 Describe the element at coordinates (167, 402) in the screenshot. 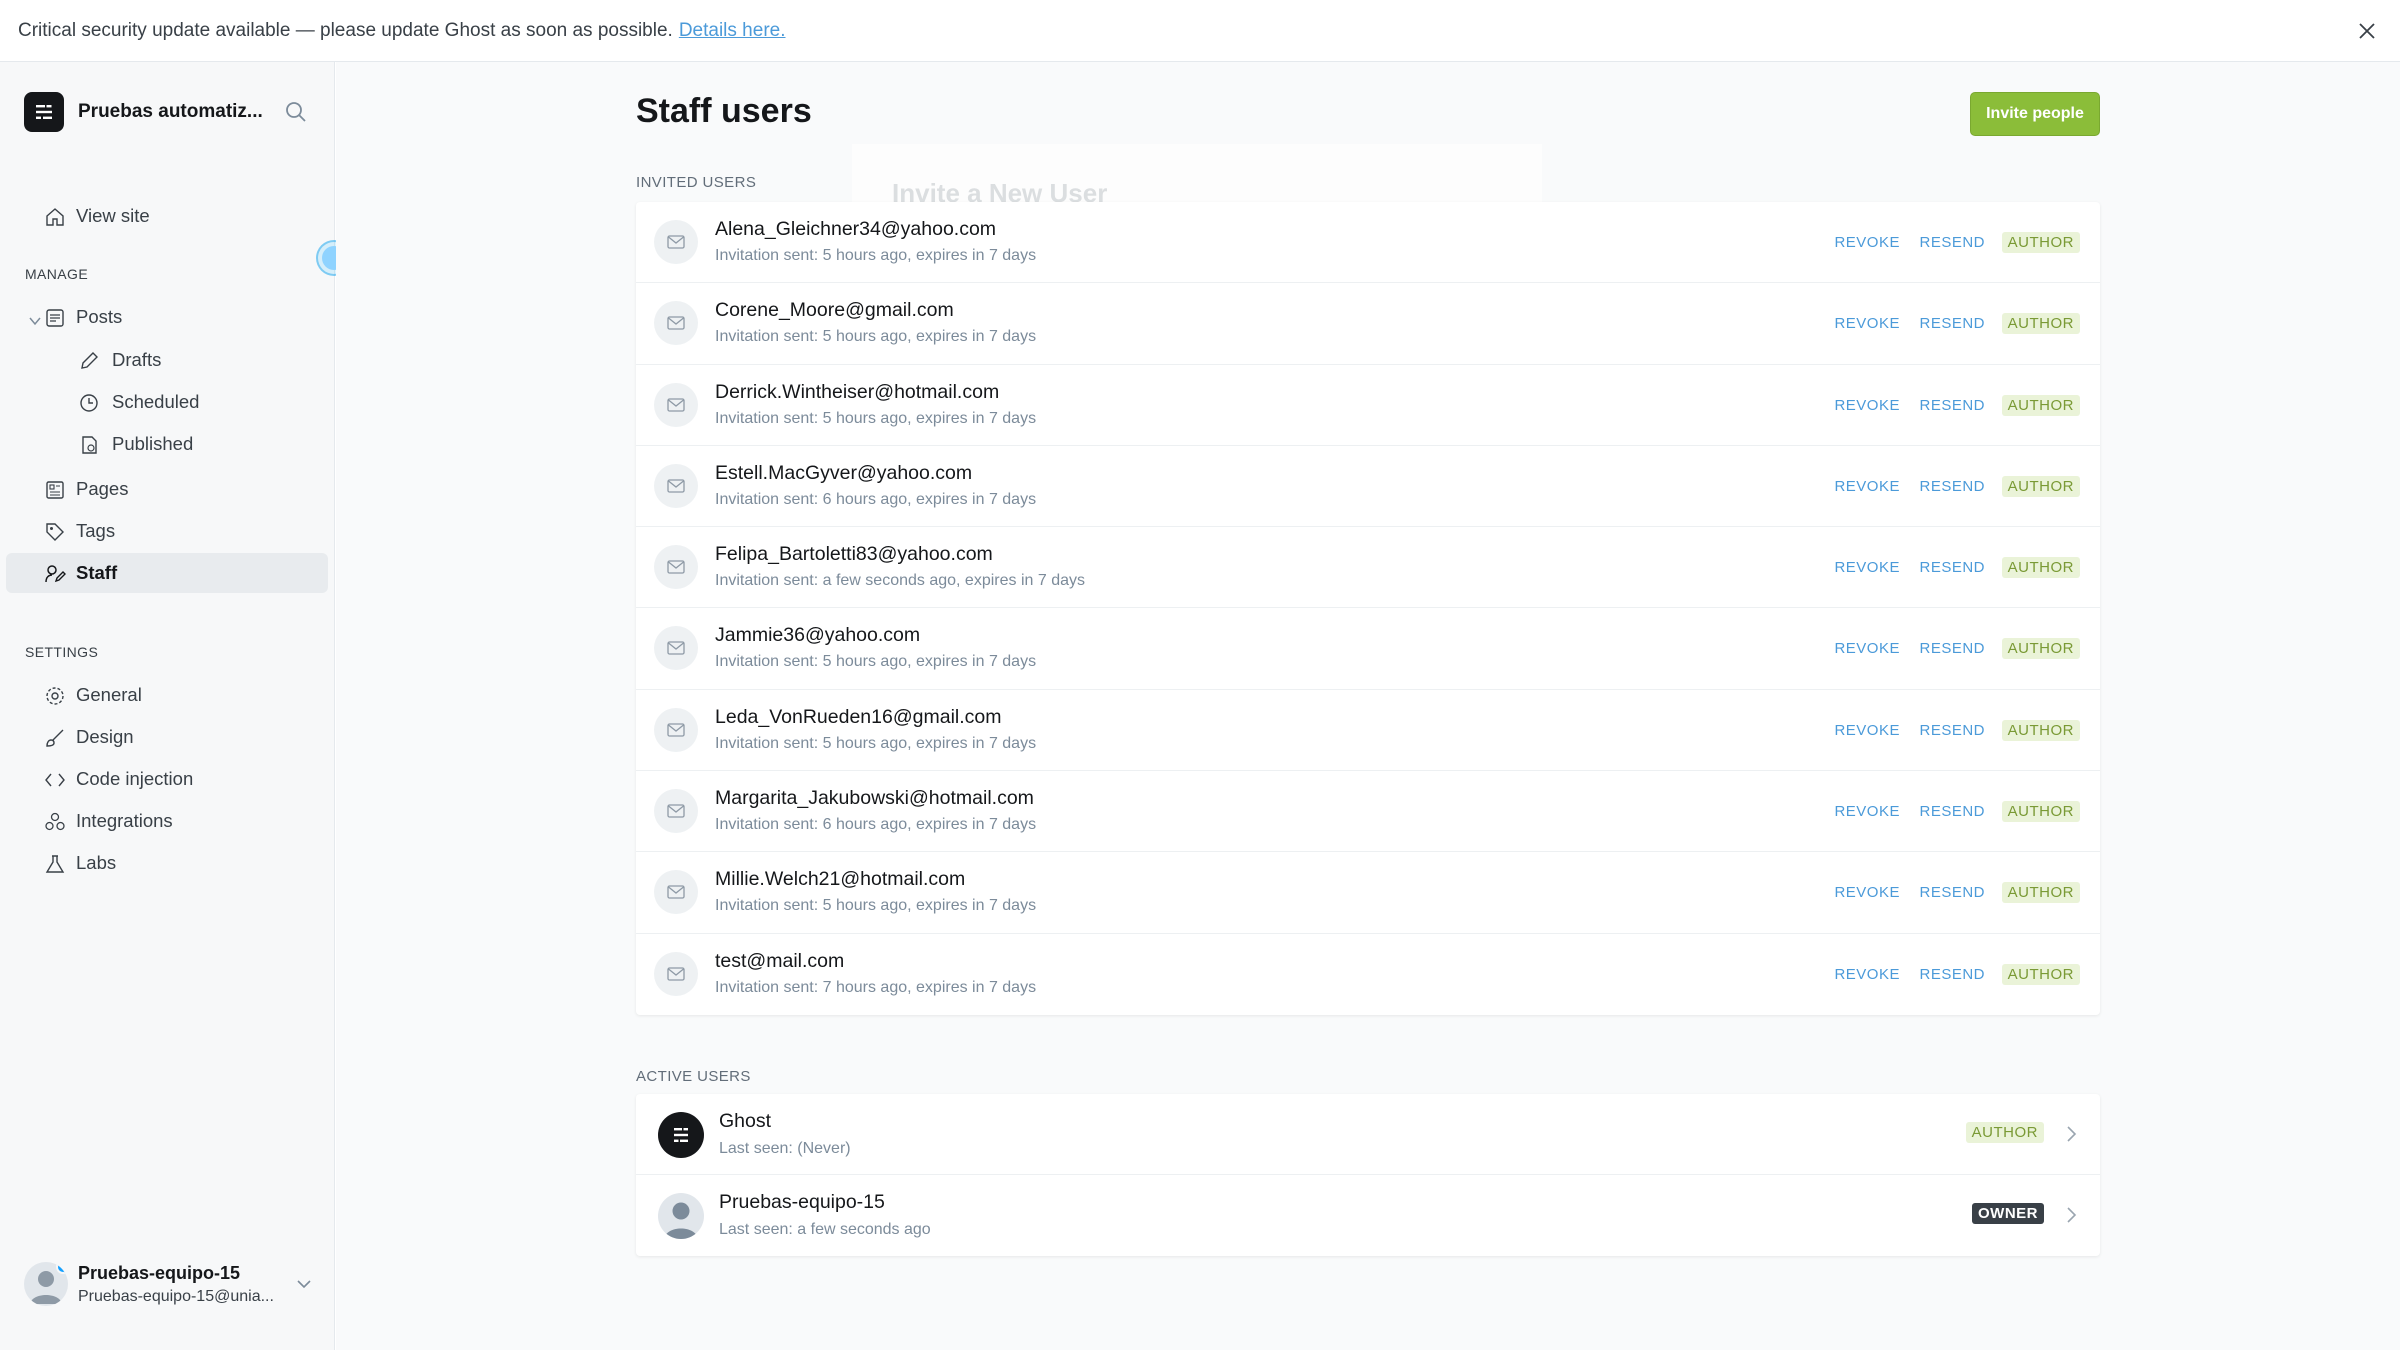

I see `sidebar-item-scheduled: Scheduled` at that location.